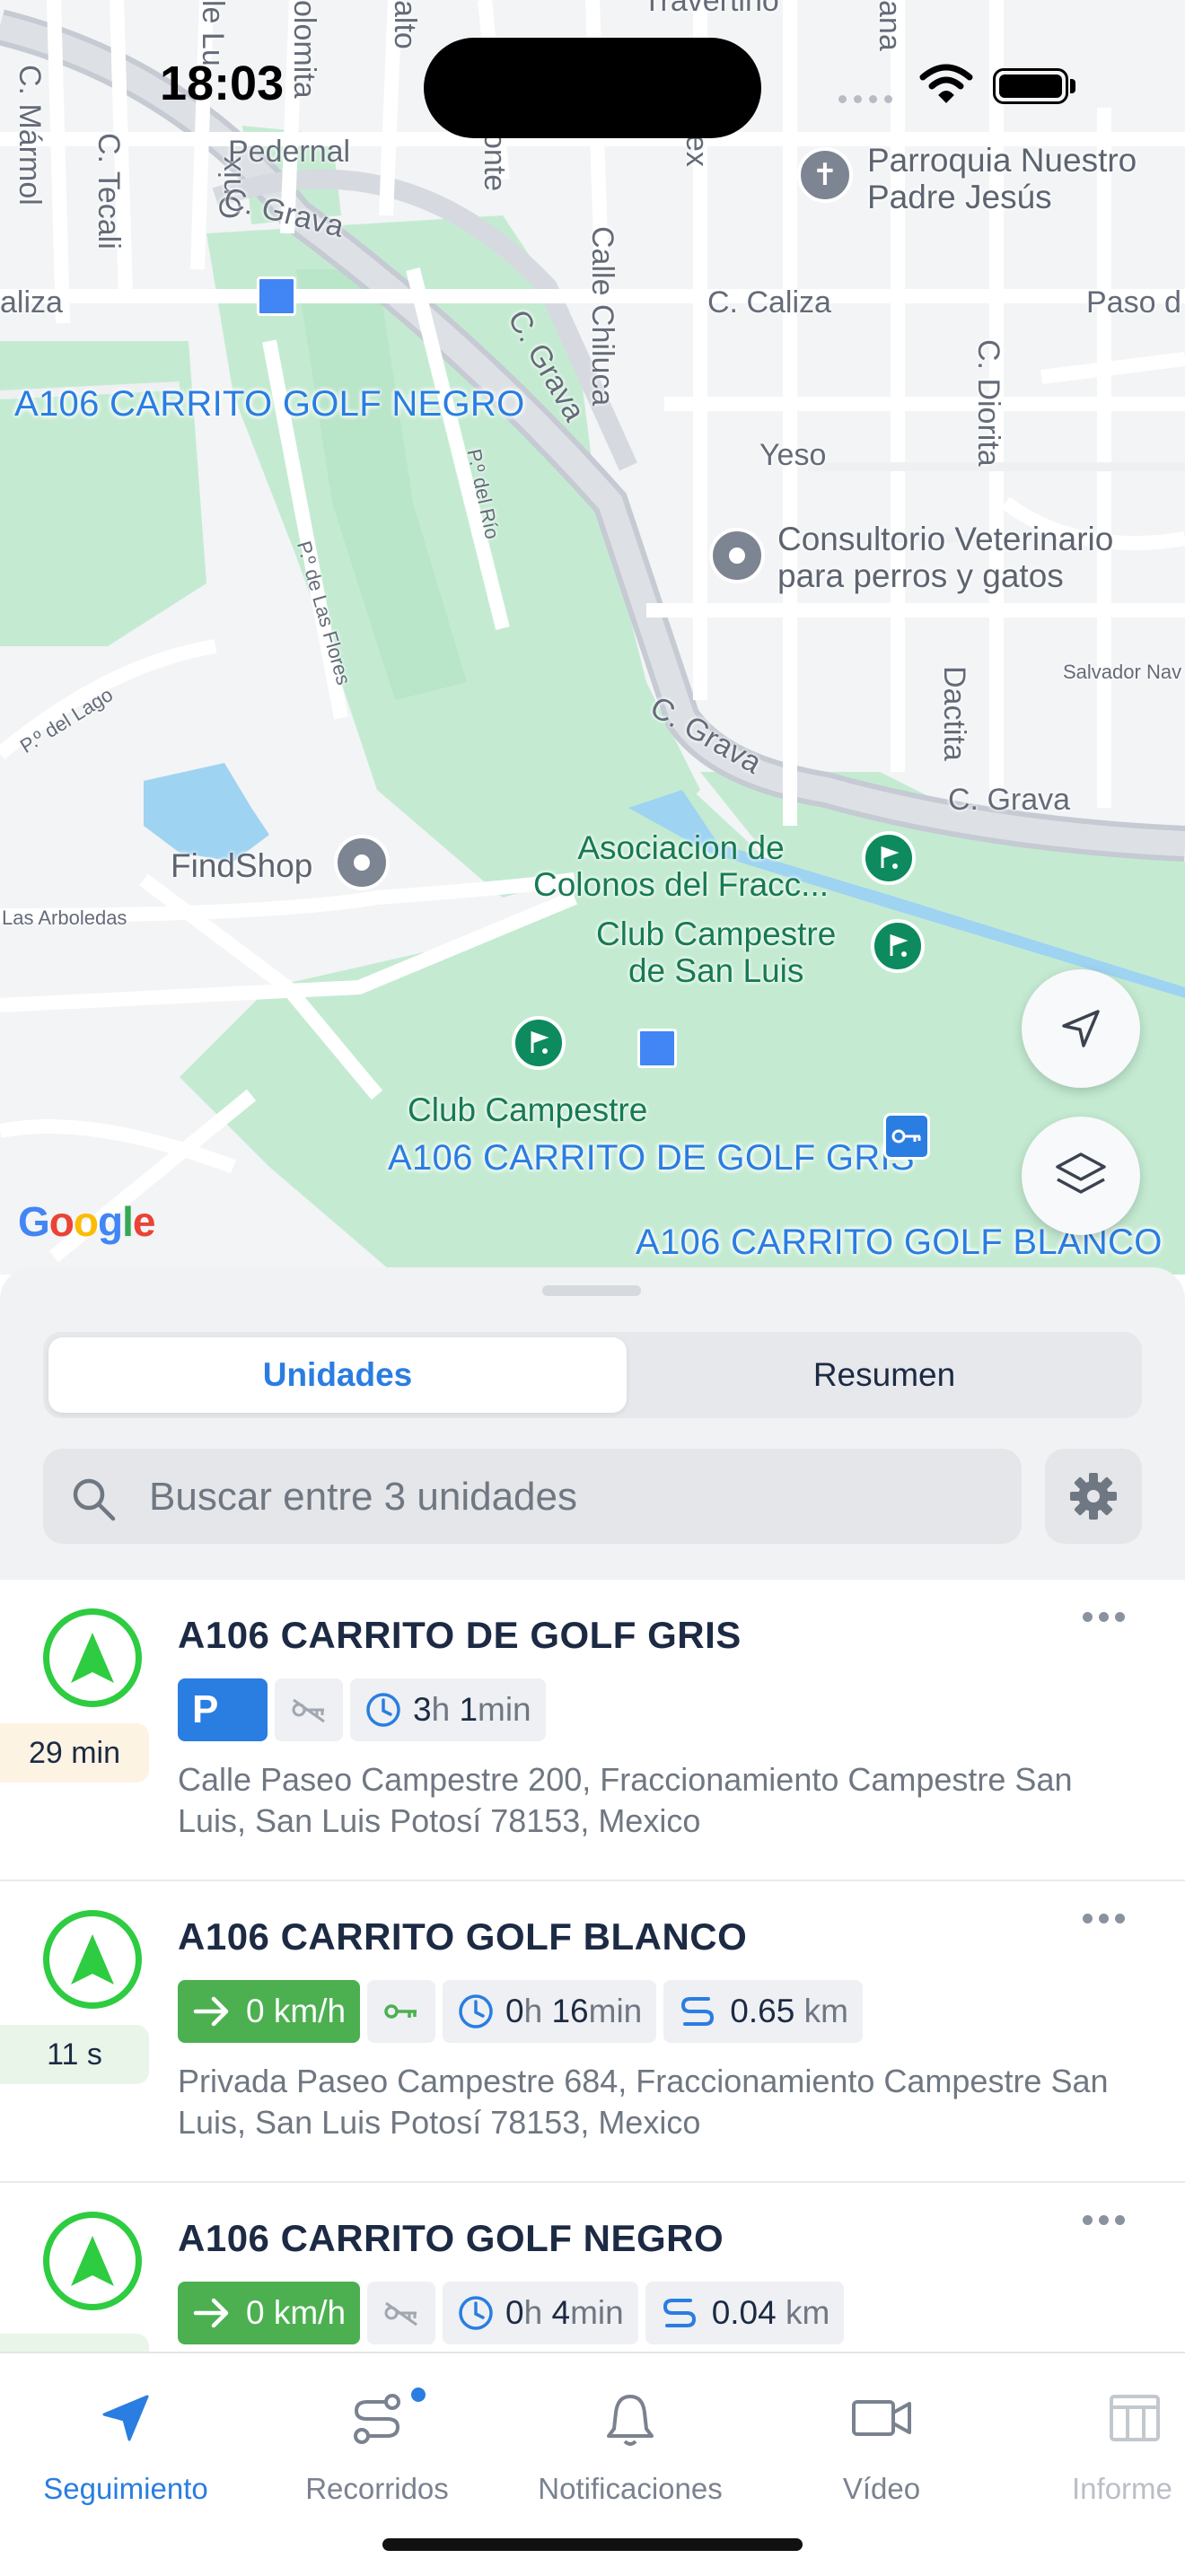 This screenshot has height=2576, width=1185. I want to click on tab-recorridos: Recorridos, so click(377, 2429).